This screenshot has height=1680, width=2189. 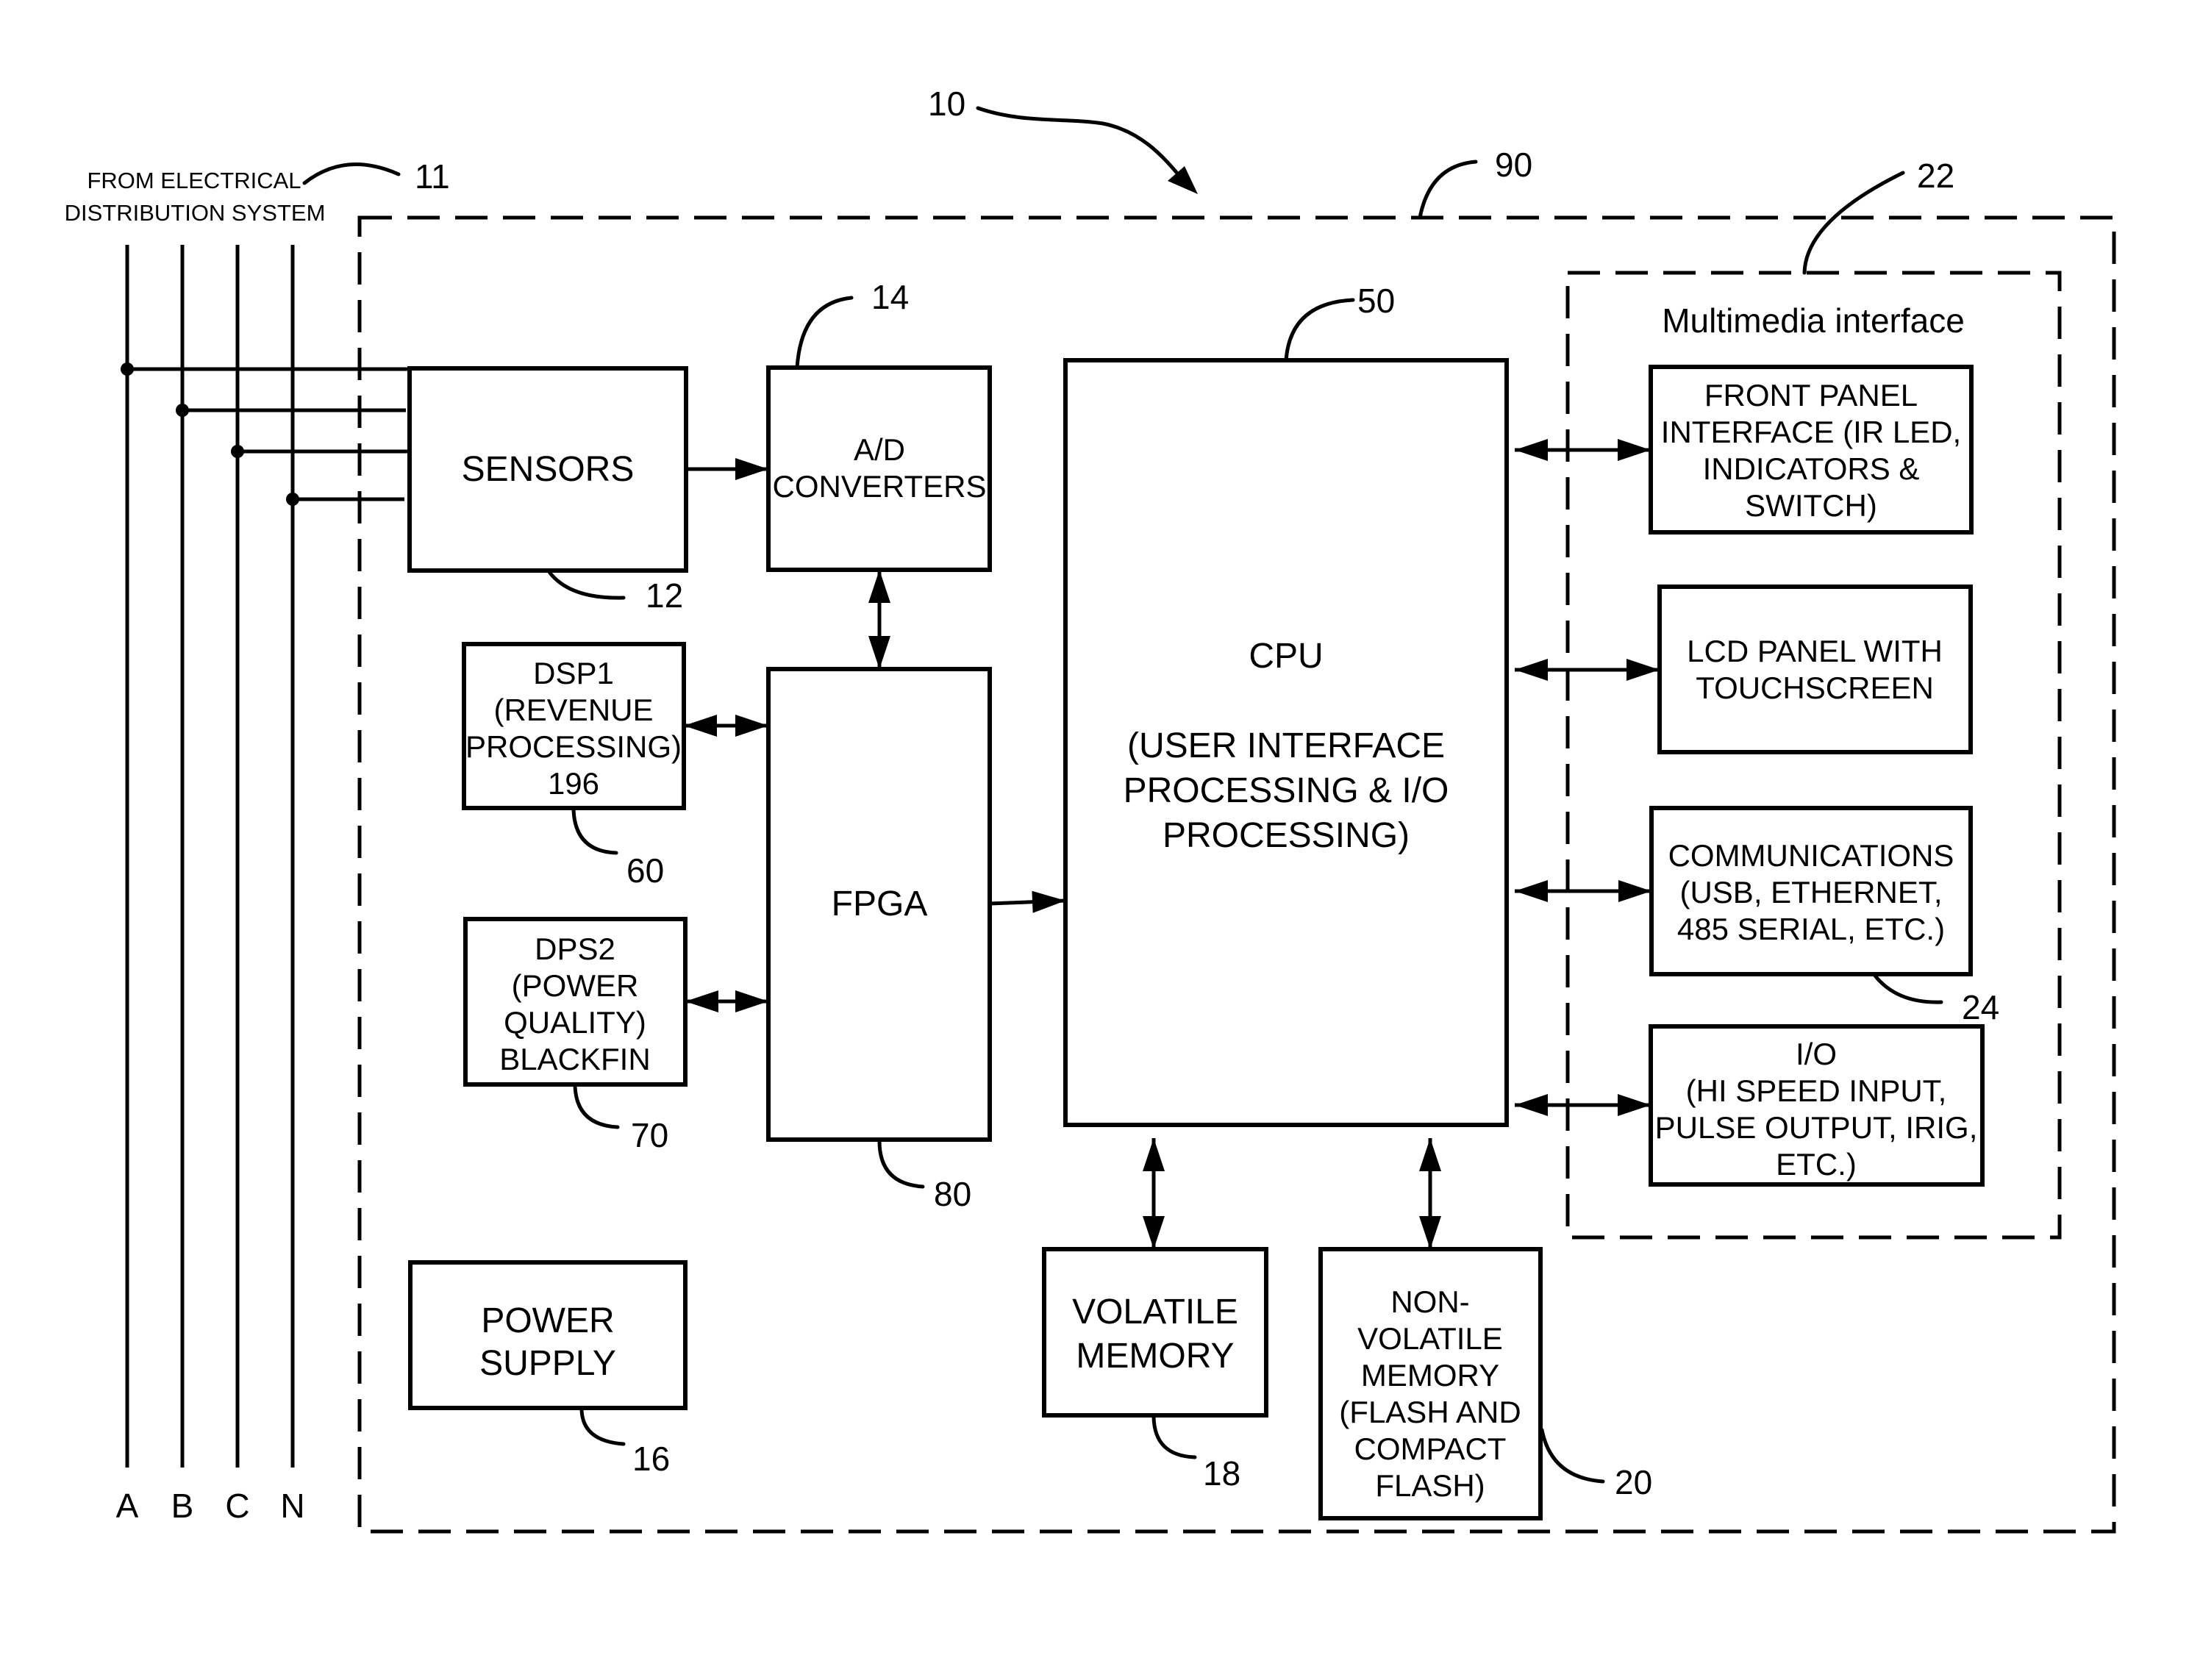 I want to click on ref-10: 10, so click(x=946, y=104).